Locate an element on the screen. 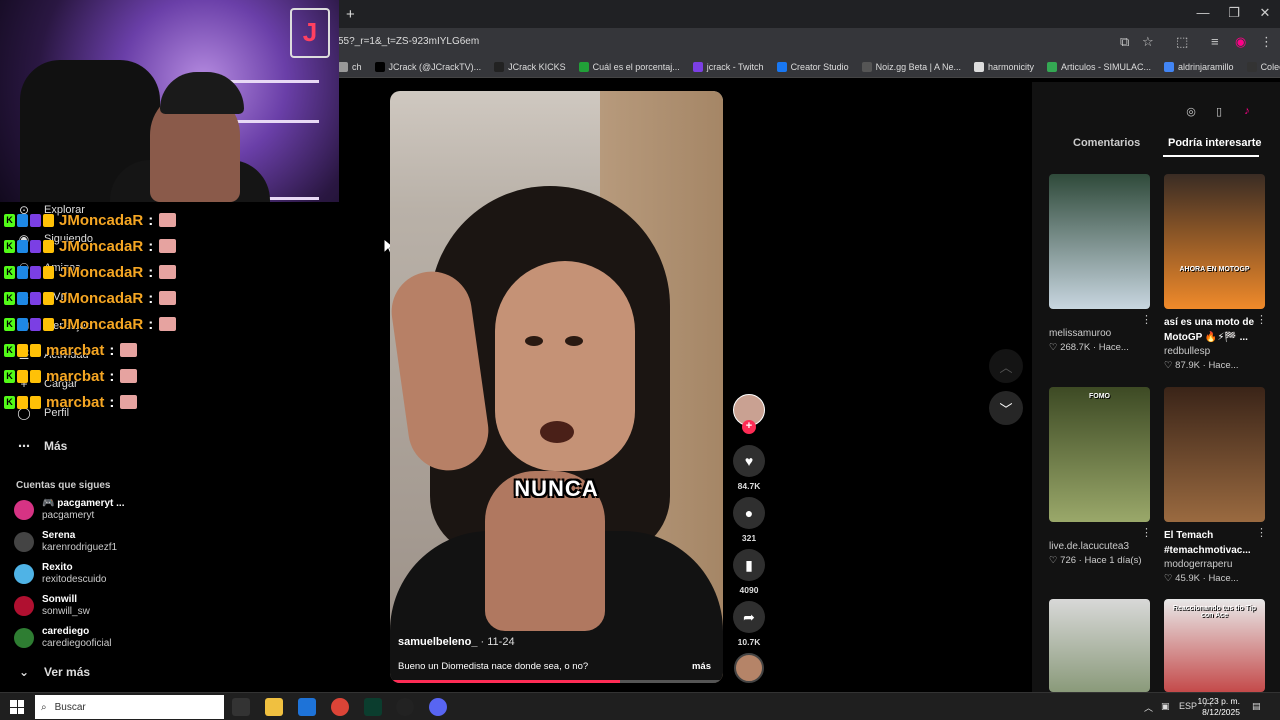 The image size is (1280, 720). cast-icon: ⧉ is located at coordinates (1124, 42).